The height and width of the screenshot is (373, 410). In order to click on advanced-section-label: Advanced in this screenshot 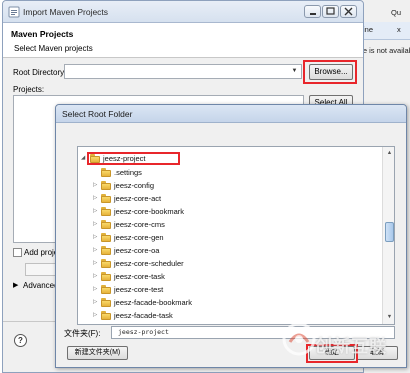, I will do `click(41, 285)`.